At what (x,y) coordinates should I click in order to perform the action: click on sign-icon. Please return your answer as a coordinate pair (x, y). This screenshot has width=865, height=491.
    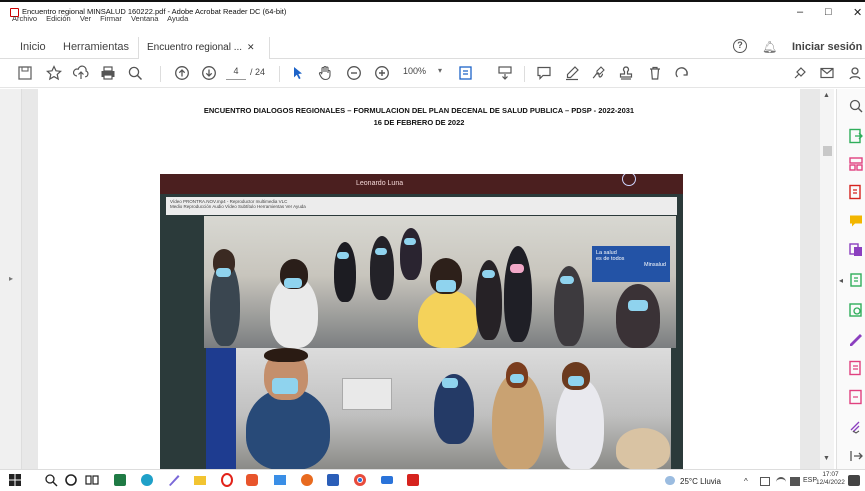
    Looking at the image, I should click on (599, 73).